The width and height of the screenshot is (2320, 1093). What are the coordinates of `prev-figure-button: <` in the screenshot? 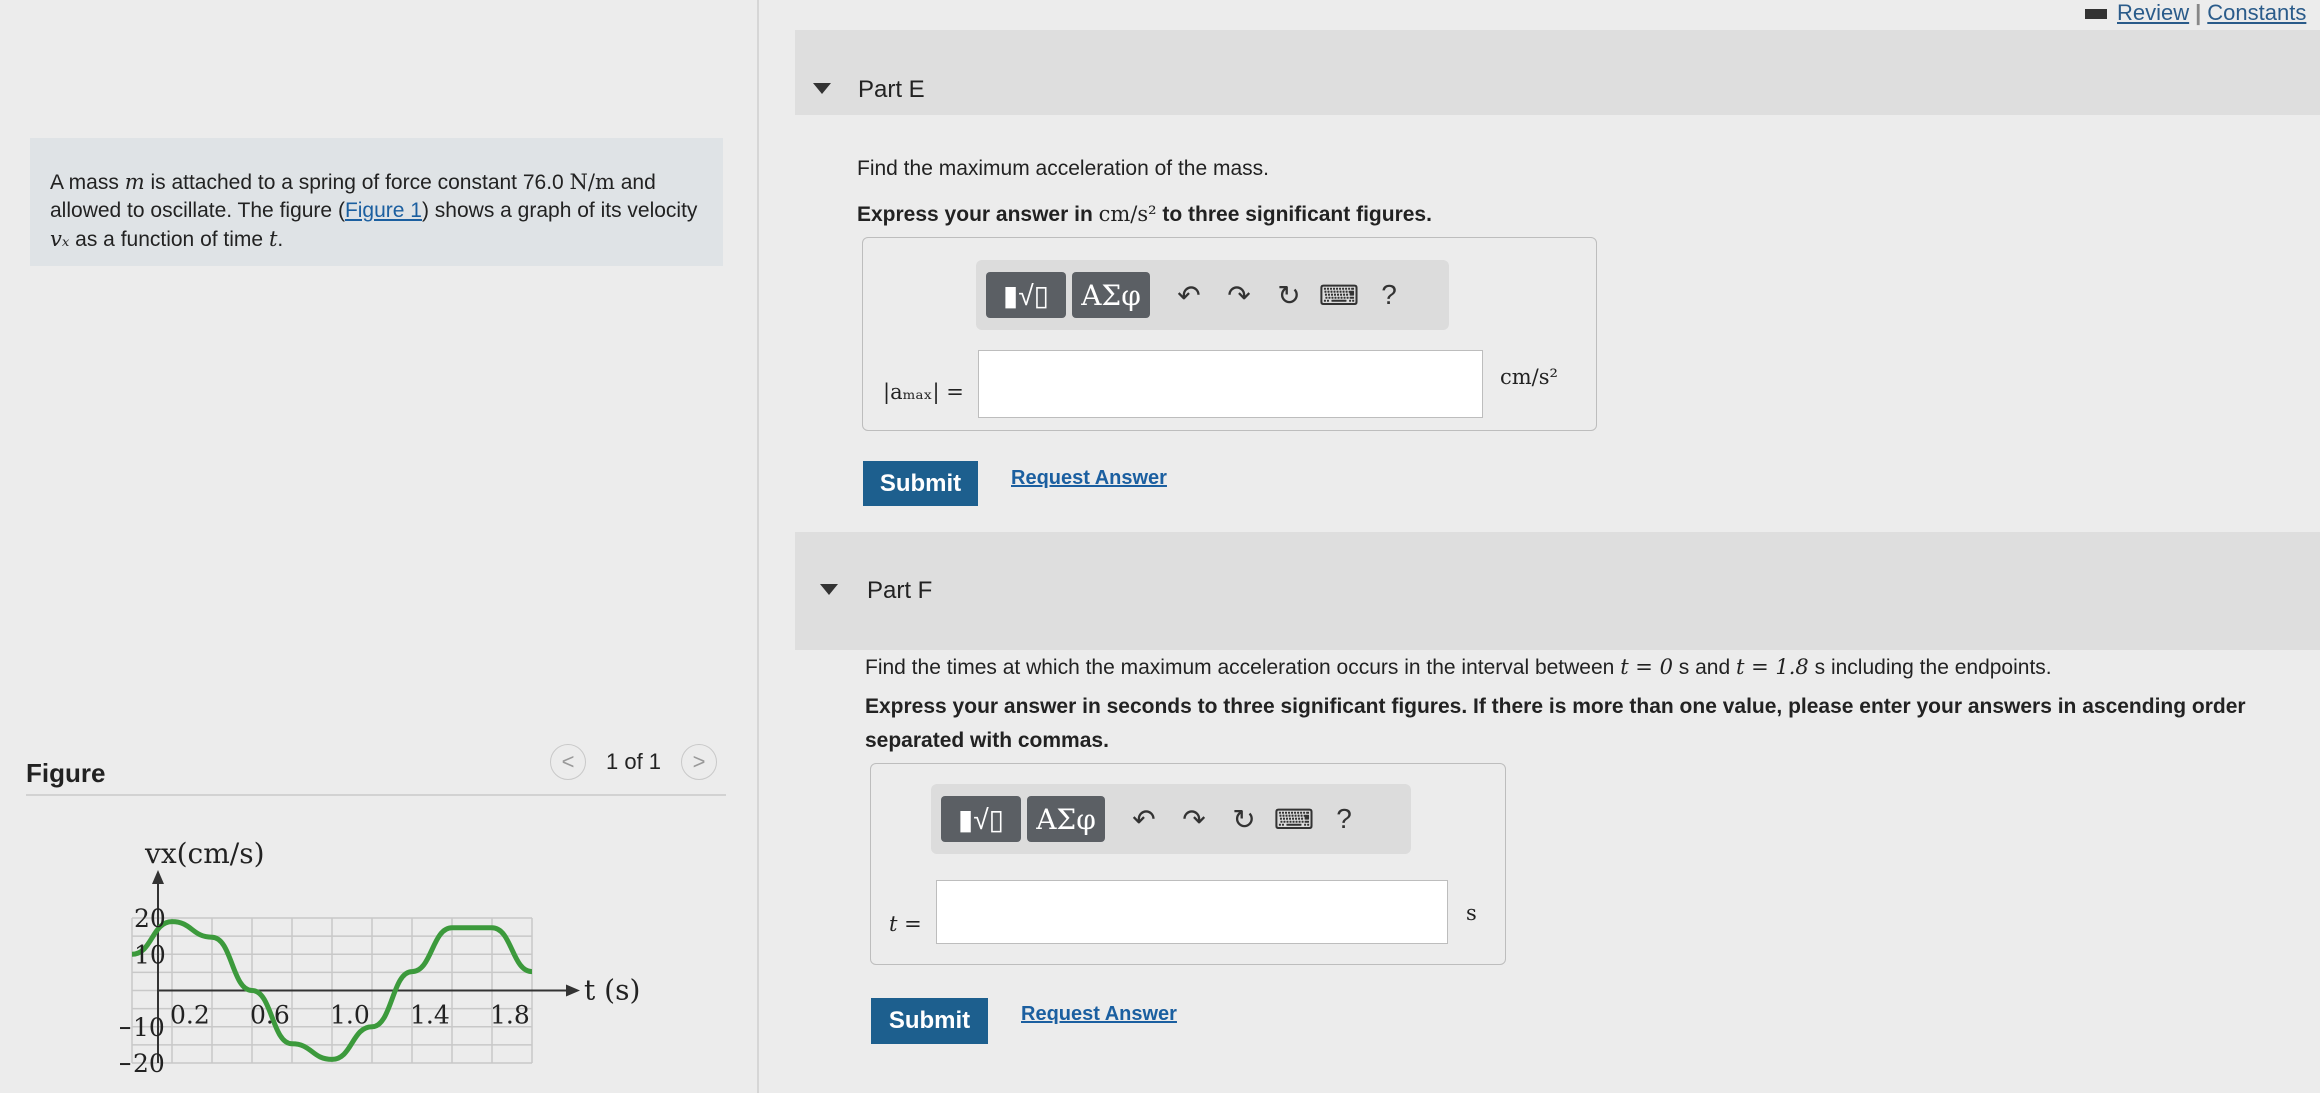 It's located at (568, 762).